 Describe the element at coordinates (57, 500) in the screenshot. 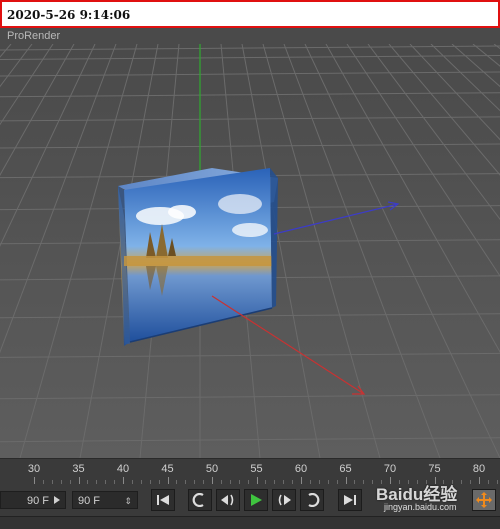

I see `start-frame-arrow-icon` at that location.